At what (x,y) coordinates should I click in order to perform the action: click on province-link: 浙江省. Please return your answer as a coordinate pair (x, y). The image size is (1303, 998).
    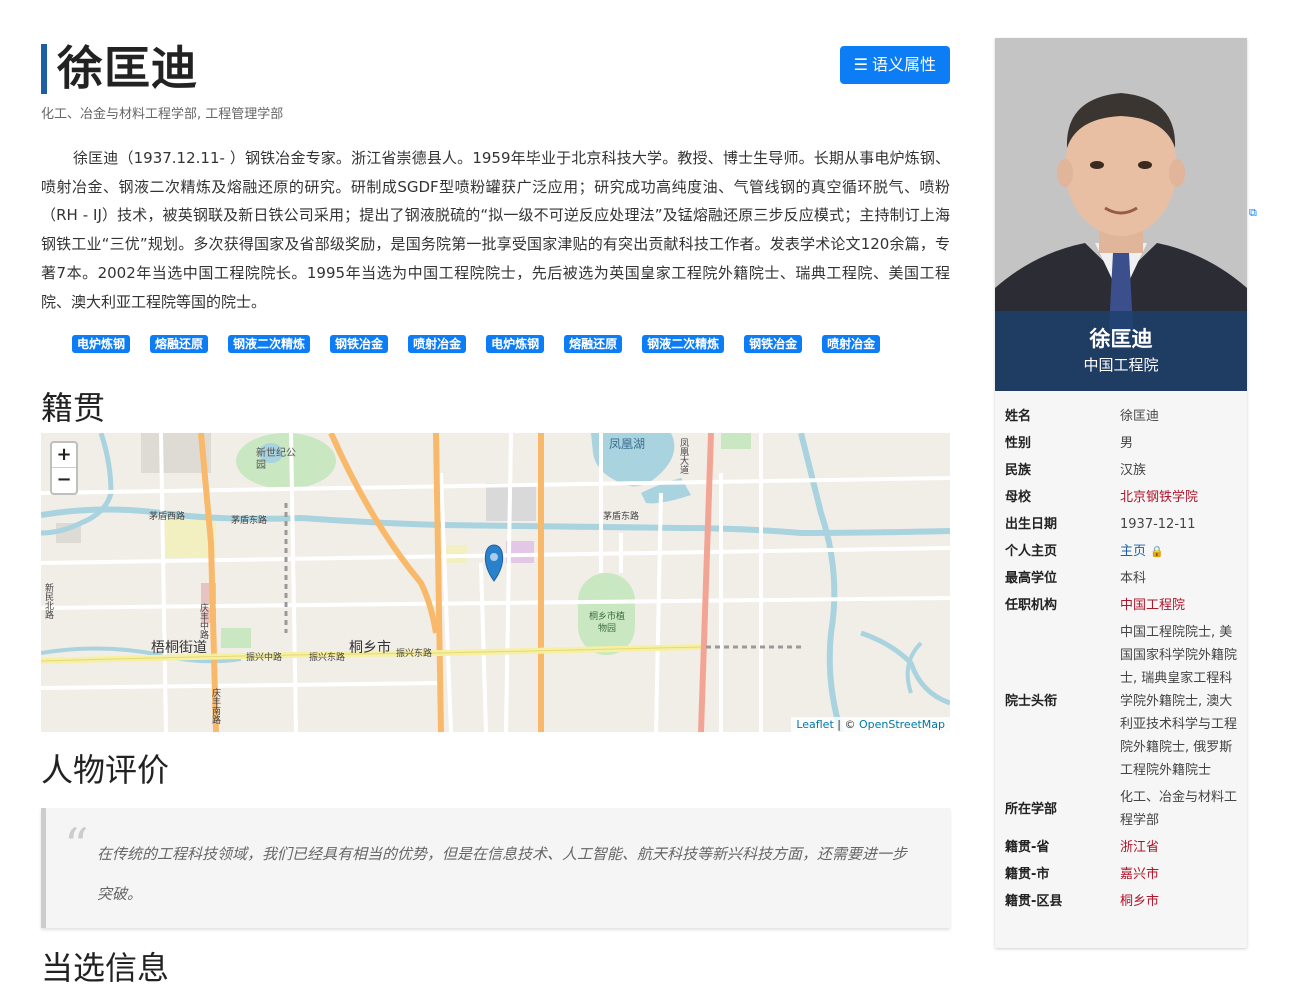
    Looking at the image, I should click on (1180, 847).